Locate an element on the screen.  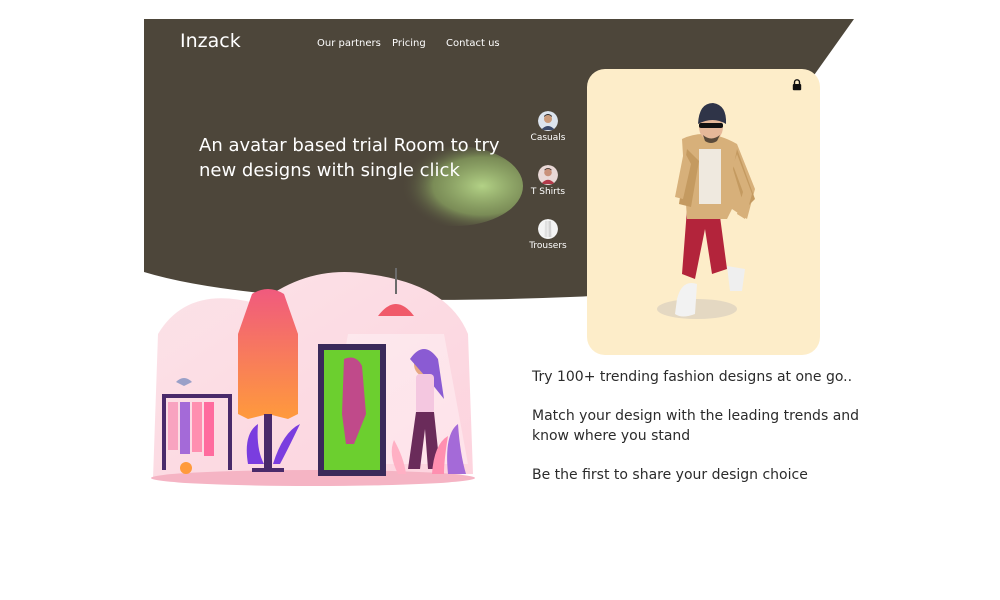
logo: Inzack is located at coordinates (210, 41).